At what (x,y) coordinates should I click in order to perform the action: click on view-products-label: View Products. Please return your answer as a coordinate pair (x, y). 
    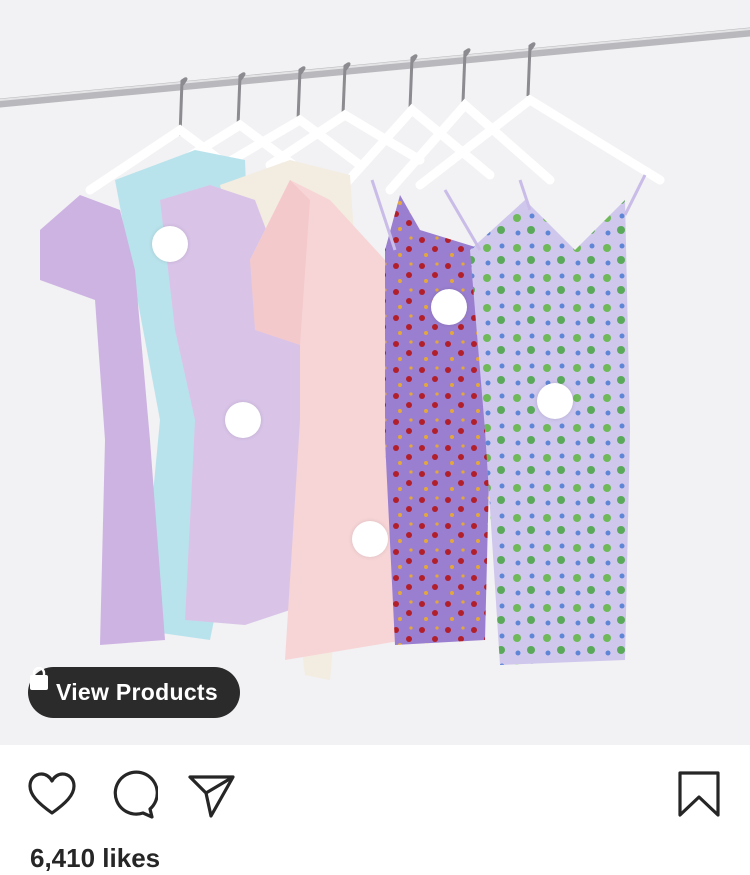
    Looking at the image, I should click on (137, 692).